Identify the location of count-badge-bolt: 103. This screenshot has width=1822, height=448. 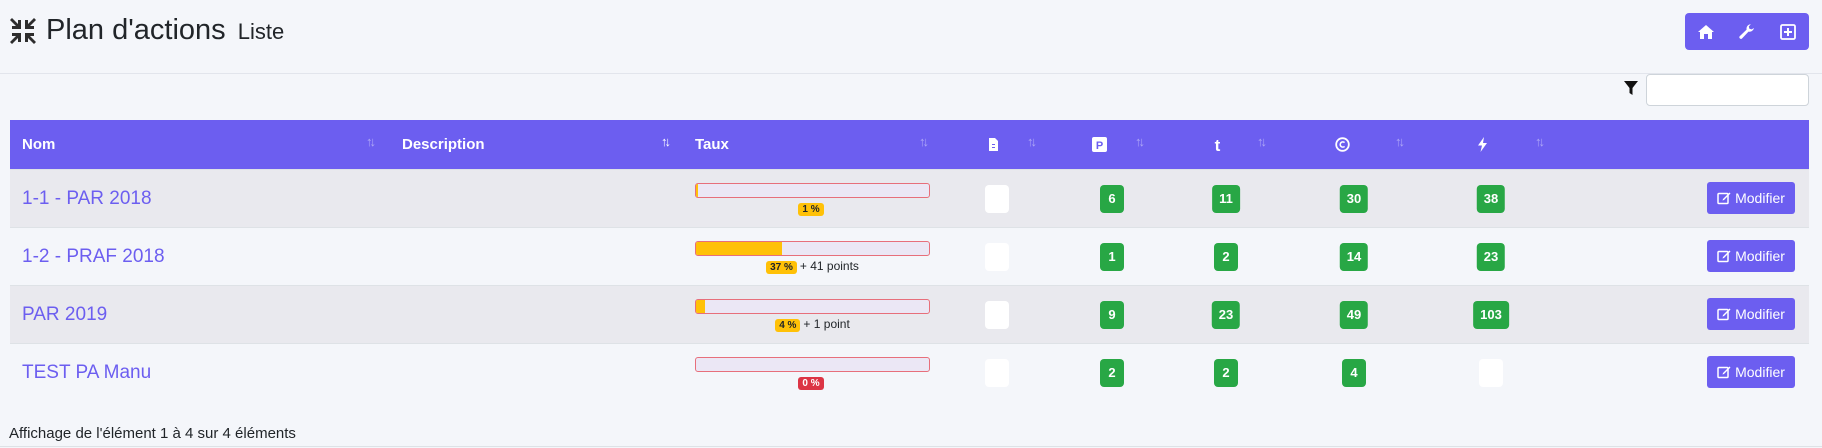
(1491, 315).